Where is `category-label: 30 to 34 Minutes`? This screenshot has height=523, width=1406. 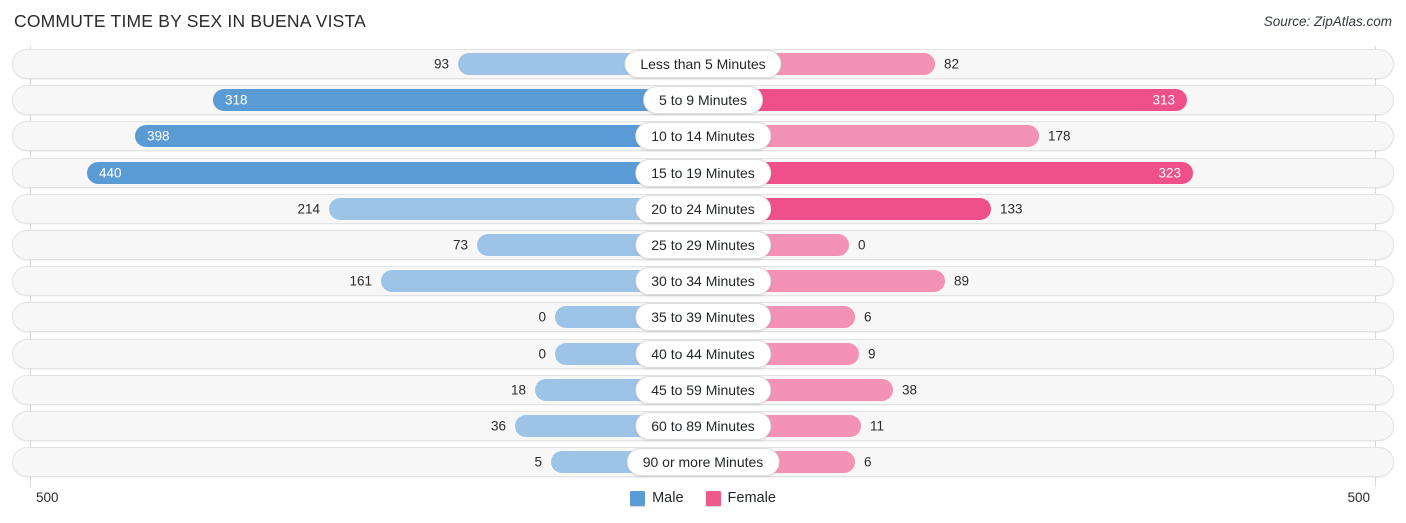
category-label: 30 to 34 Minutes is located at coordinates (703, 281).